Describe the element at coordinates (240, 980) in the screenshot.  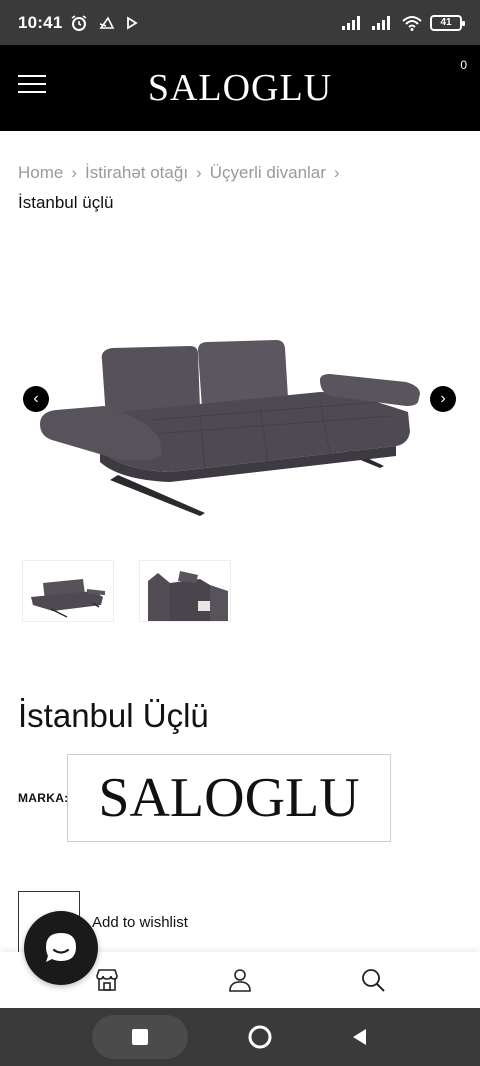
I see `user-icon` at that location.